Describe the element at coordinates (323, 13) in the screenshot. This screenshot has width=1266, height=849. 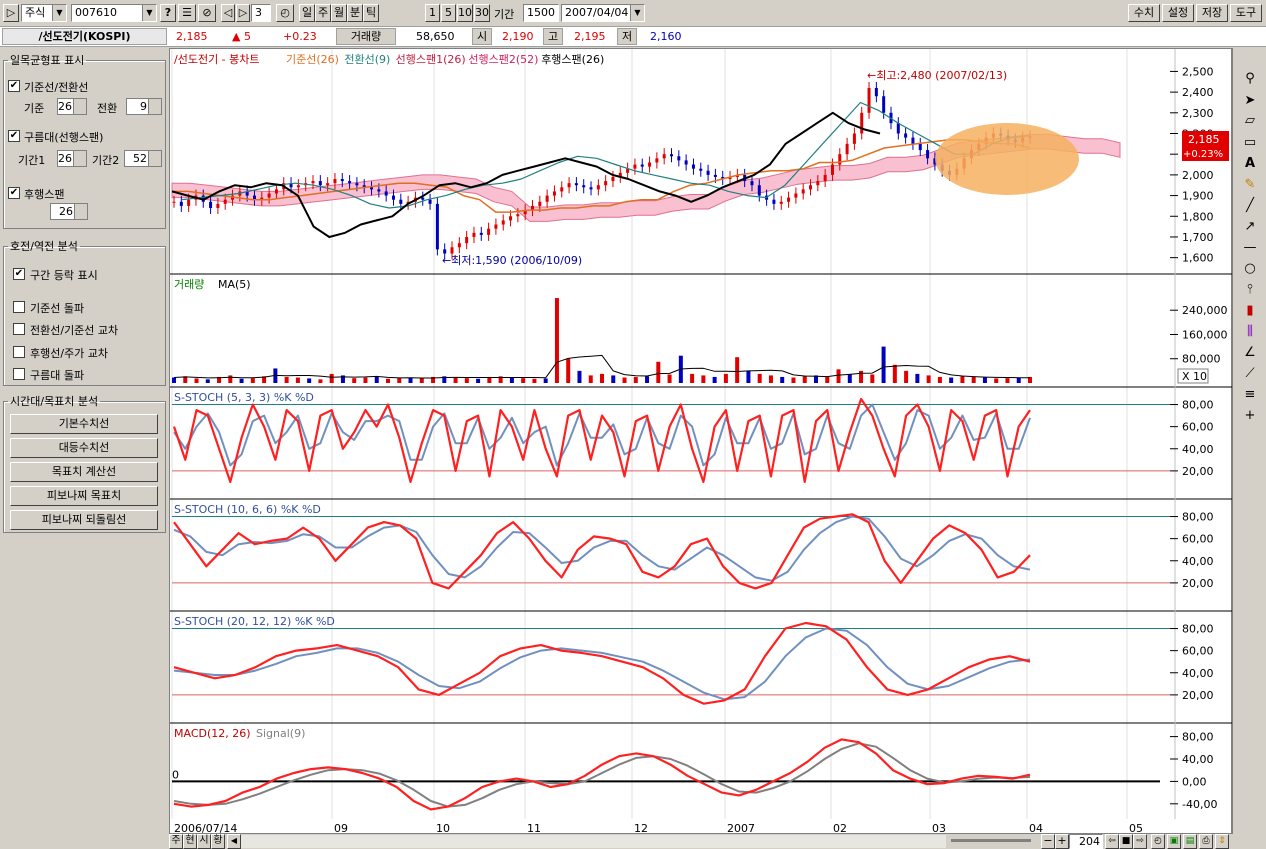
I see `period-week-button: 주` at that location.